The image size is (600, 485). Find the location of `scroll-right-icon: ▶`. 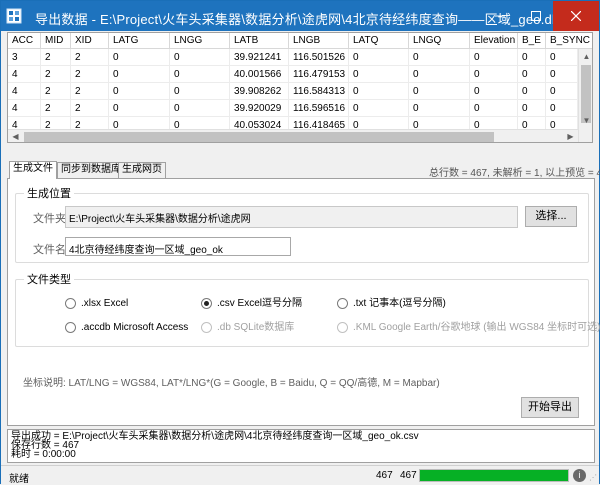

scroll-right-icon: ▶ is located at coordinates (570, 136).